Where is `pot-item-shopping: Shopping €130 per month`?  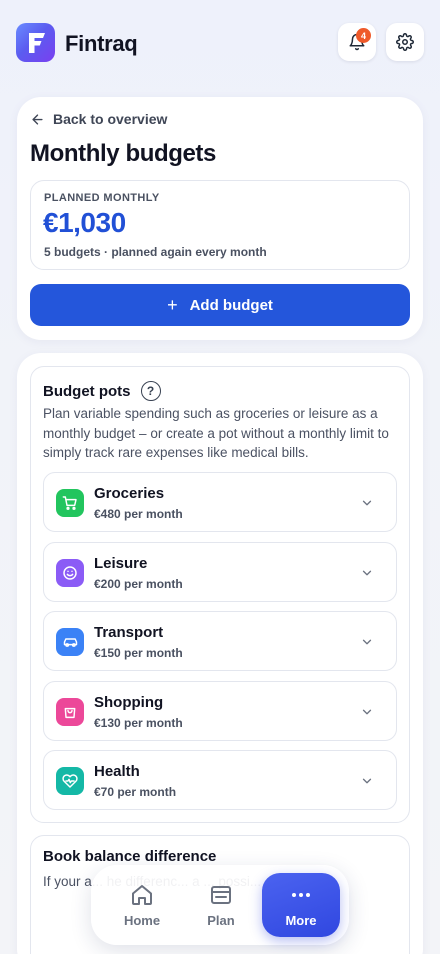
pot-item-shopping: Shopping €130 per month is located at coordinates (220, 711).